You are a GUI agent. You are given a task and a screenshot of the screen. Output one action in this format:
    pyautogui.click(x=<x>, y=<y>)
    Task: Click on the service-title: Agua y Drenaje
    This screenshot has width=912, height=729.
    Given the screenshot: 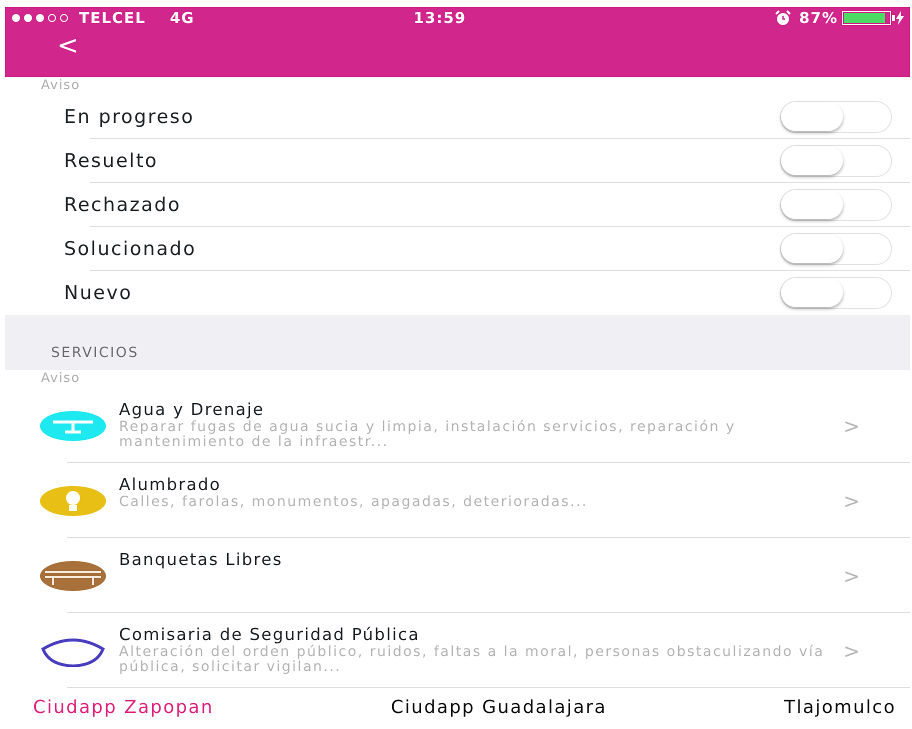 What is the action you would take?
    pyautogui.click(x=192, y=410)
    